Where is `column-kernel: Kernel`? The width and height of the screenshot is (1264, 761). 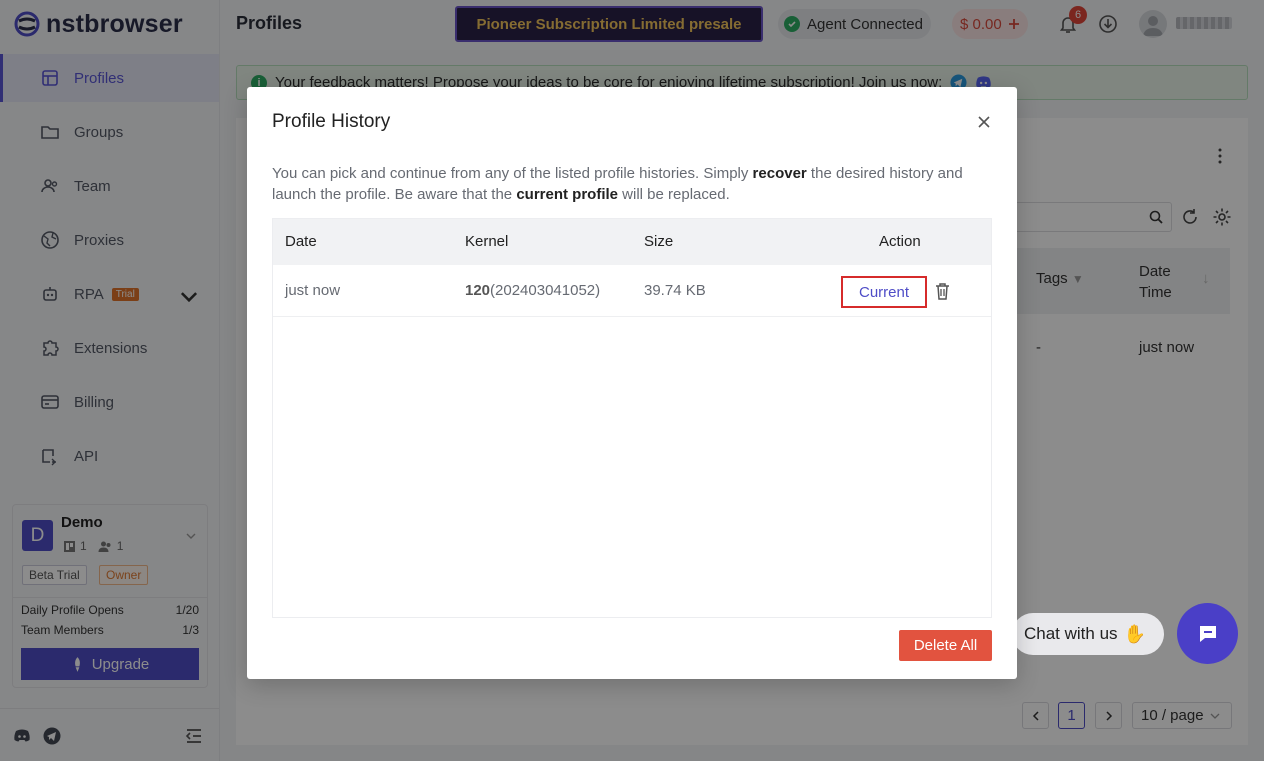 column-kernel: Kernel is located at coordinates (487, 241).